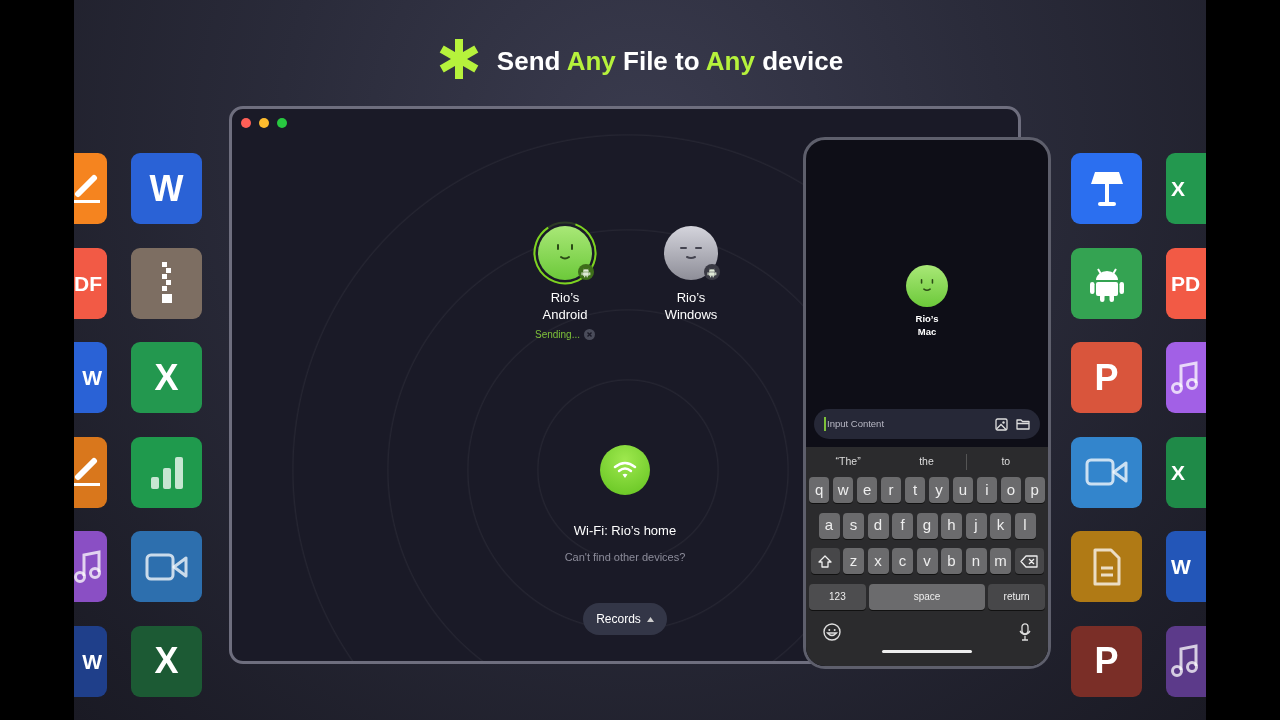 The height and width of the screenshot is (720, 1280). What do you see at coordinates (927, 325) in the screenshot?
I see `device-name: Rio’s Mac` at bounding box center [927, 325].